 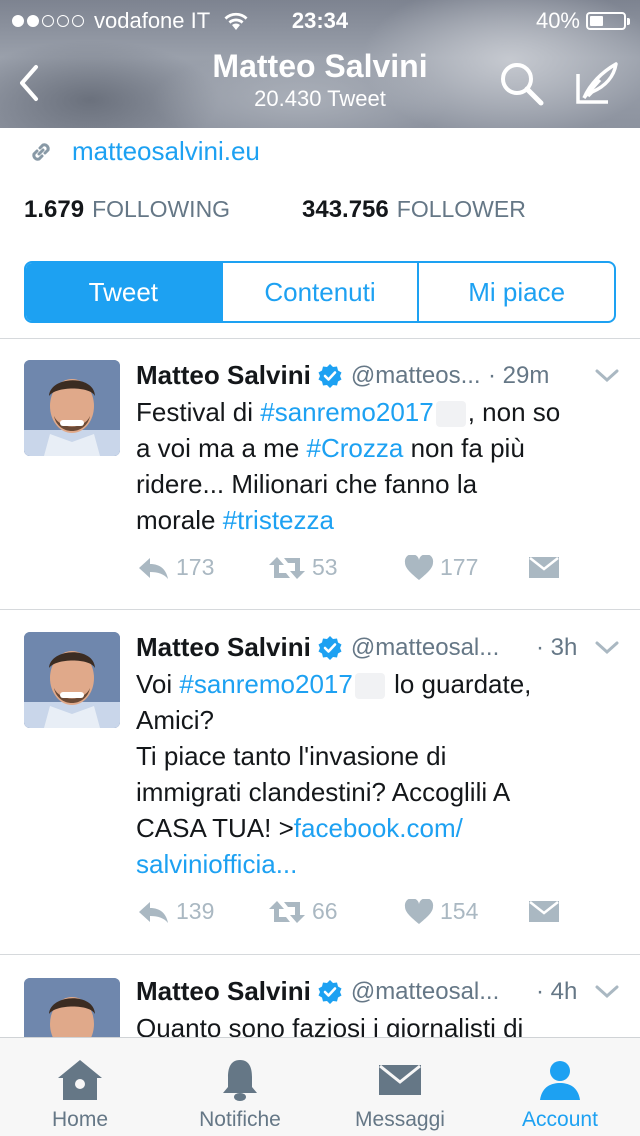 What do you see at coordinates (378, 828) in the screenshot?
I see `url-link: facebook.com/` at bounding box center [378, 828].